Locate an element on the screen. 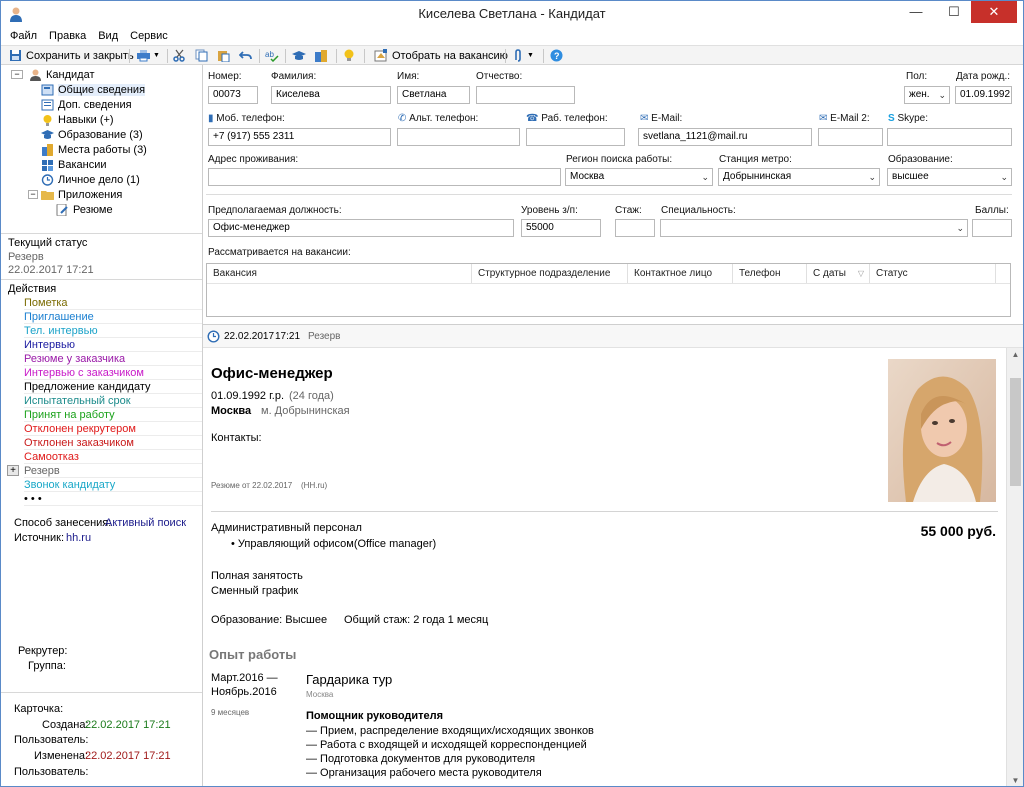  col-department: Структурное подразделение is located at coordinates (550, 273).